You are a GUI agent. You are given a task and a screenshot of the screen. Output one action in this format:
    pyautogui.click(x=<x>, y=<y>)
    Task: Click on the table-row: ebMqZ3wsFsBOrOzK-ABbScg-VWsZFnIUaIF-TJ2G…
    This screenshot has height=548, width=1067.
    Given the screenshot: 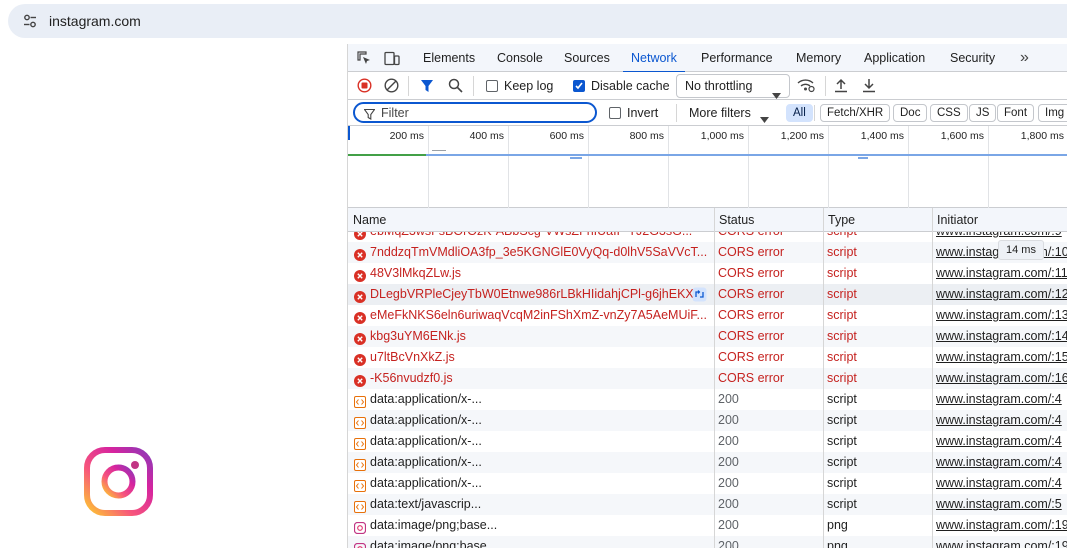 What is the action you would take?
    pyautogui.click(x=707, y=237)
    